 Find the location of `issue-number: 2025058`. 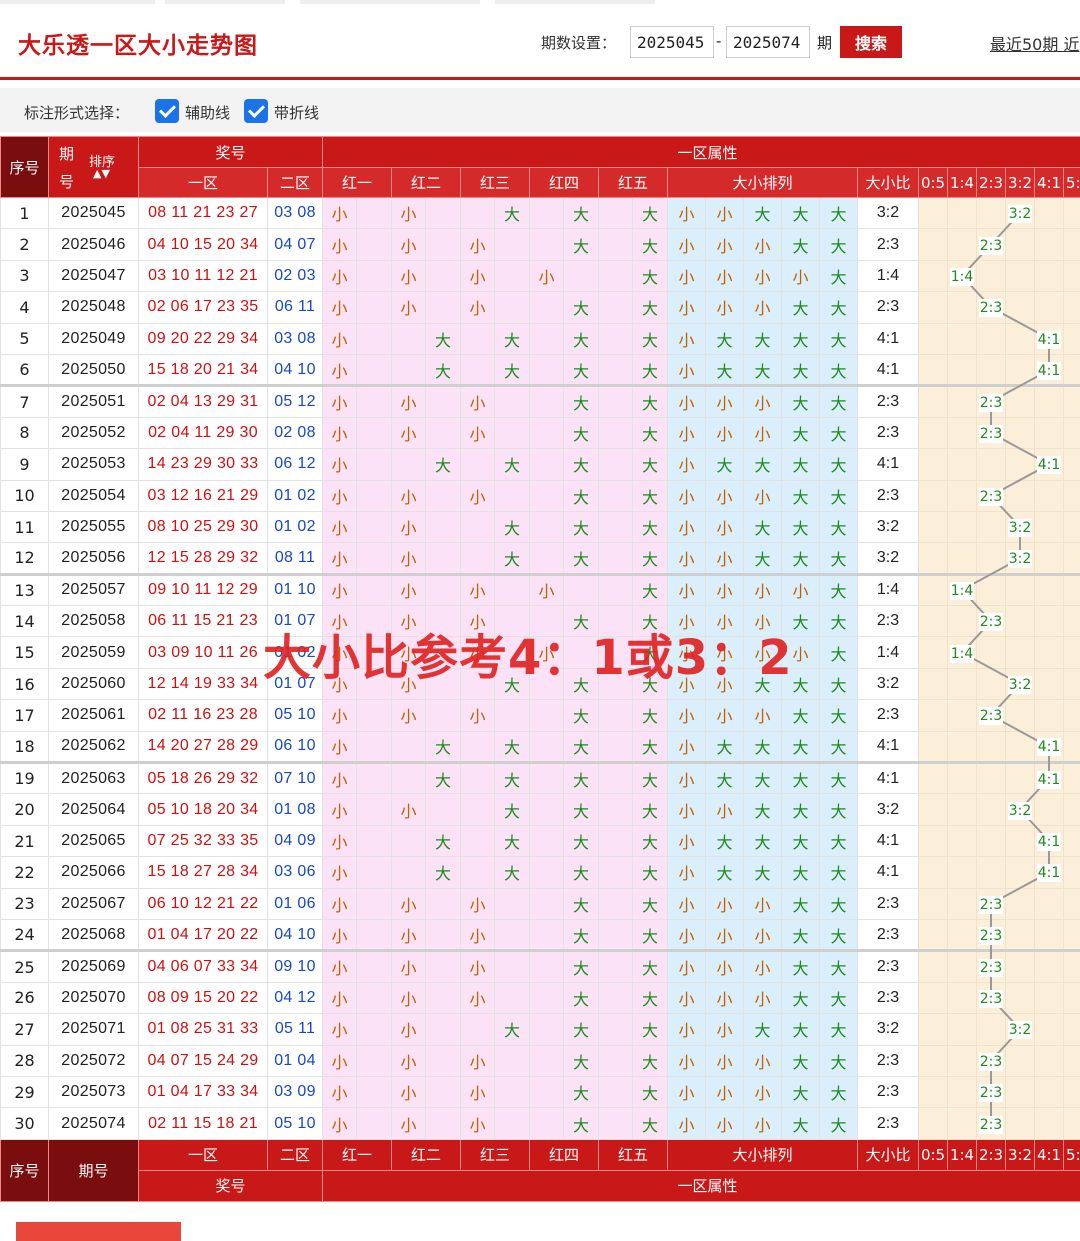

issue-number: 2025058 is located at coordinates (93, 621).